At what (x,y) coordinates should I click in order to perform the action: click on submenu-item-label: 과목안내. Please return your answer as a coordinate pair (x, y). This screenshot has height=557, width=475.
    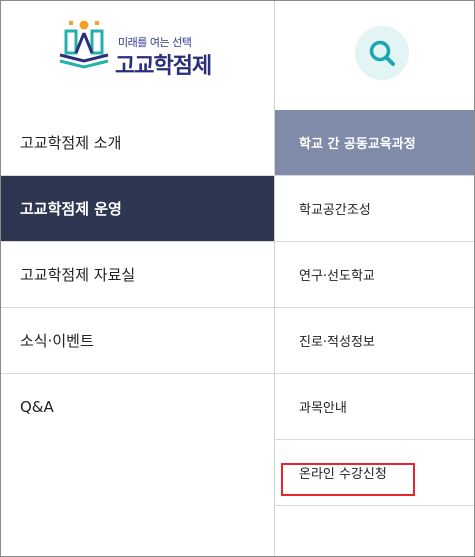
    Looking at the image, I should click on (323, 408).